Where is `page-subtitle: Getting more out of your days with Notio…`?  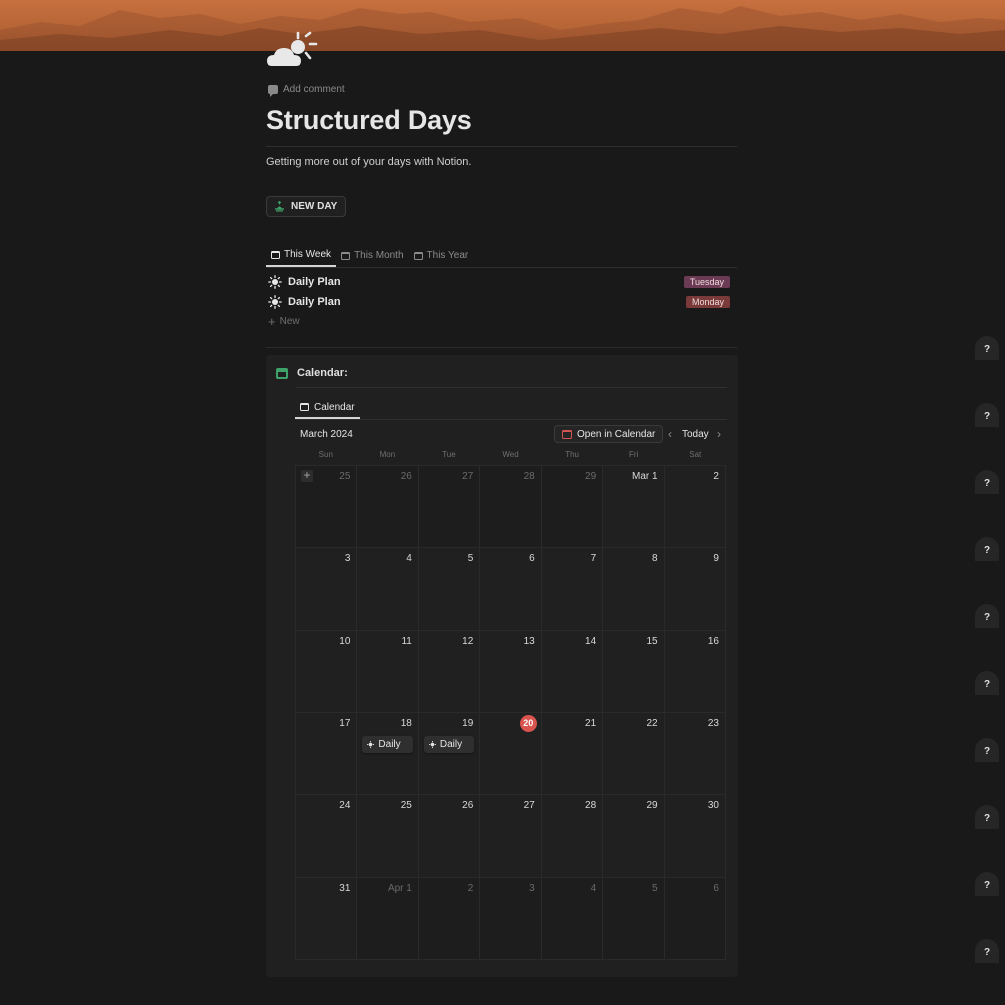 page-subtitle: Getting more out of your days with Notio… is located at coordinates (368, 162).